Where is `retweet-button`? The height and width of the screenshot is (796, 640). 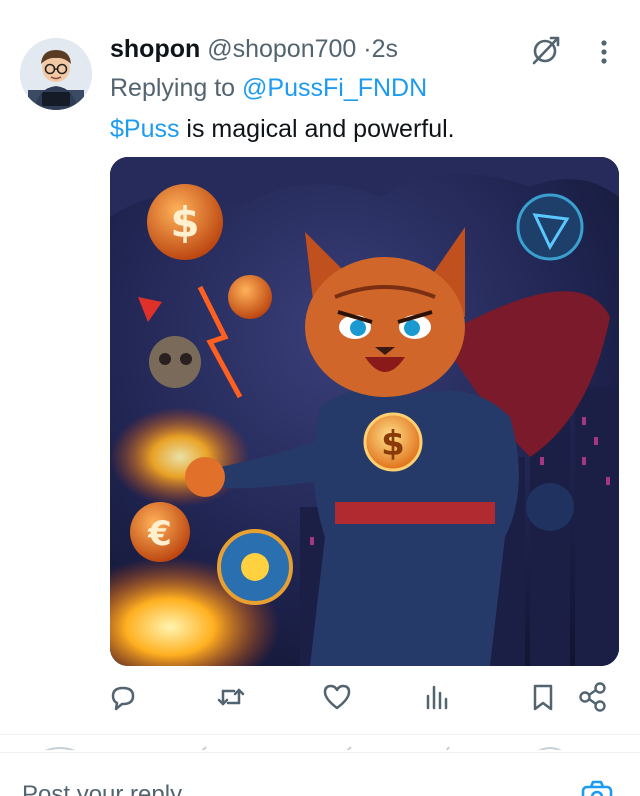 retweet-button is located at coordinates (231, 697).